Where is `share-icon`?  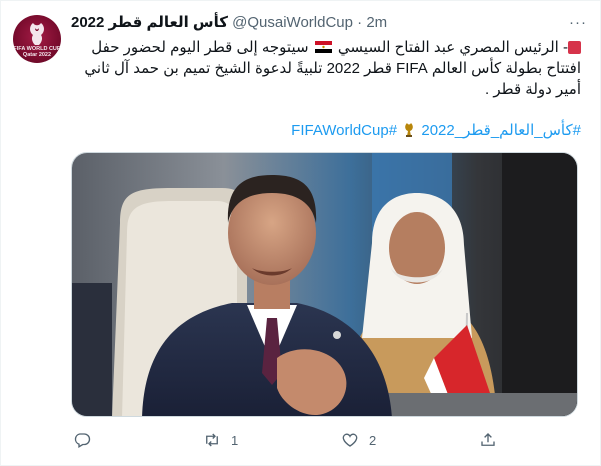
share-icon is located at coordinates (488, 439).